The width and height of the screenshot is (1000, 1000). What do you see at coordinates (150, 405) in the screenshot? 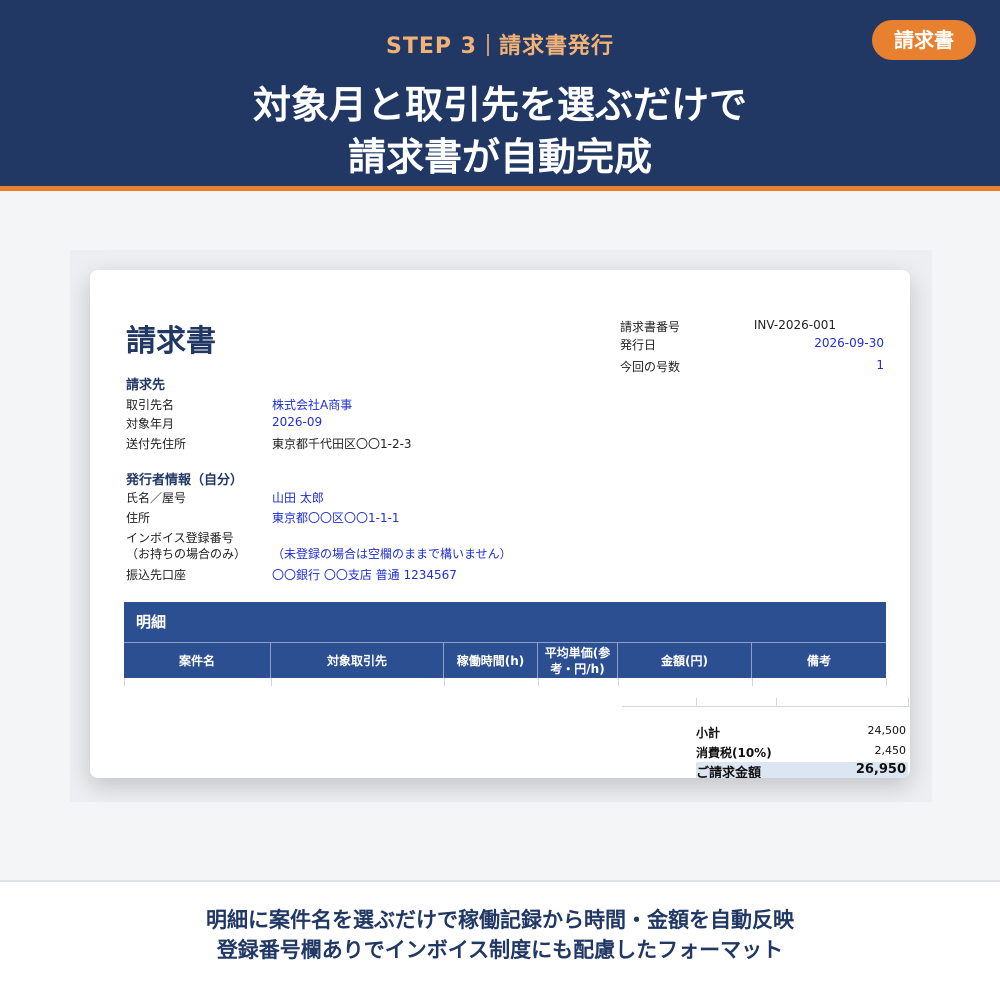
I see `client-name-label: 取引先名` at bounding box center [150, 405].